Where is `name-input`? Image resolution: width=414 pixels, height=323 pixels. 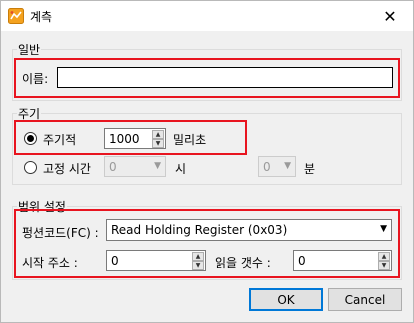 name-input is located at coordinates (225, 77).